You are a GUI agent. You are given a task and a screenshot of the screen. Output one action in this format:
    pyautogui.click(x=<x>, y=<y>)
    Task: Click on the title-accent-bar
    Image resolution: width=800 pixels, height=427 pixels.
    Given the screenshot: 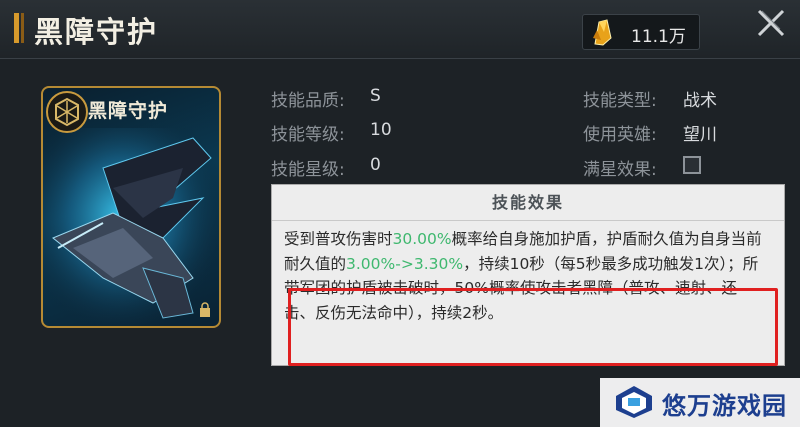 What is the action you would take?
    pyautogui.click(x=16, y=28)
    